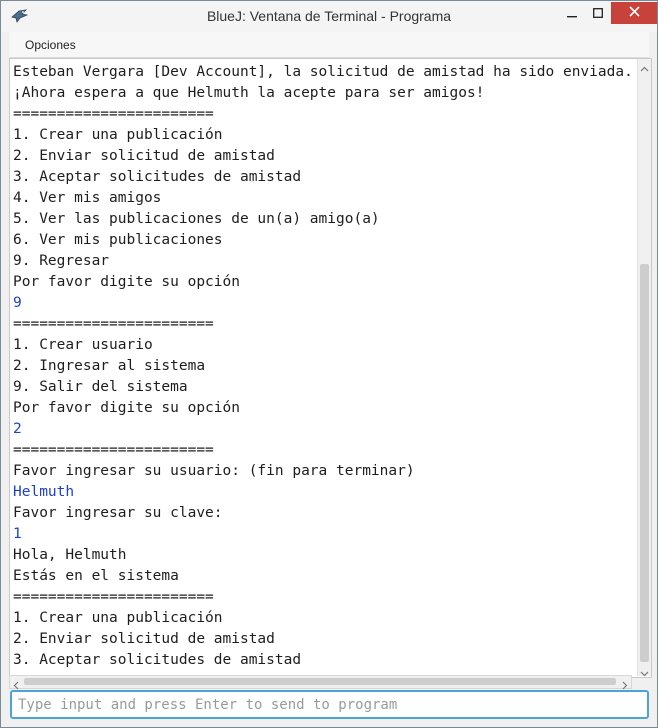 Image resolution: width=658 pixels, height=728 pixels. What do you see at coordinates (118, 240) in the screenshot?
I see `terminal-output-line: 6. Ver mis publicaciones` at bounding box center [118, 240].